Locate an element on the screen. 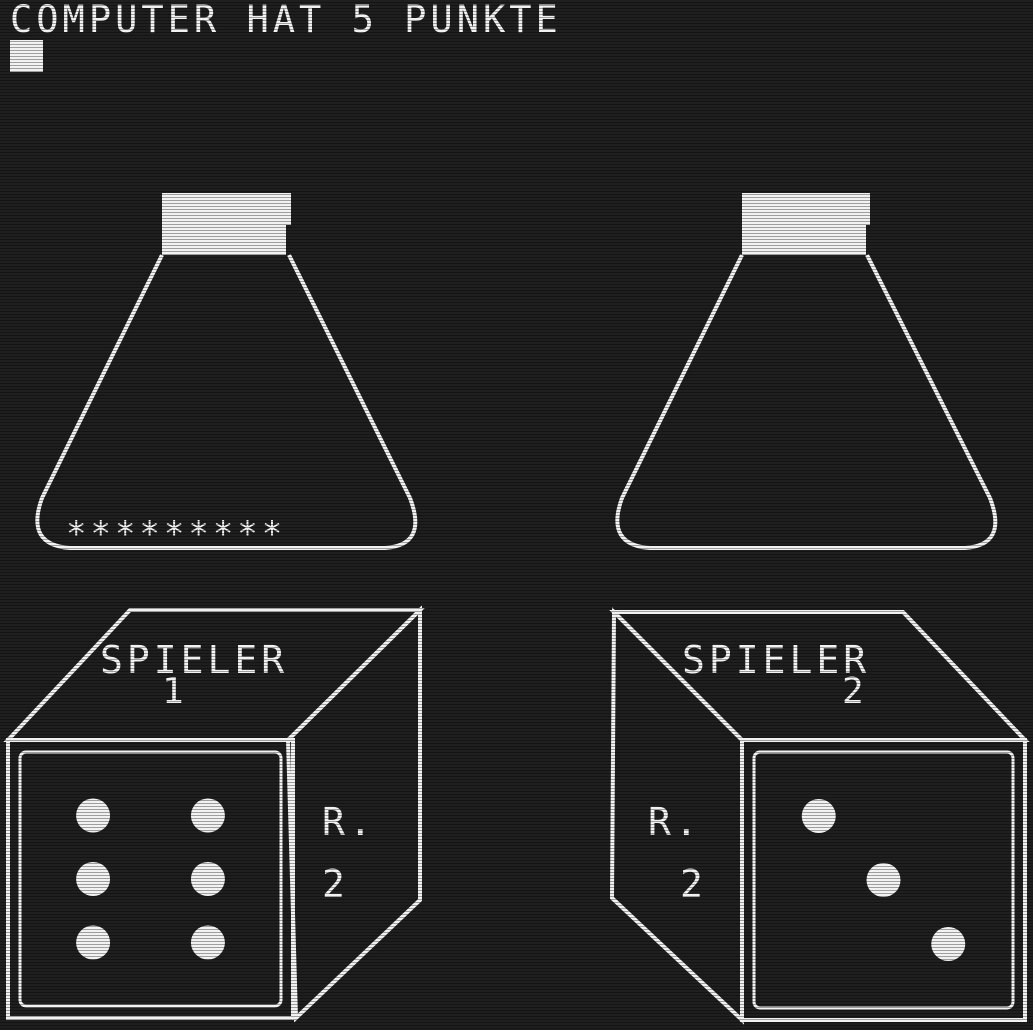 The height and width of the screenshot is (1030, 1033). die-player-label: SPIELER is located at coordinates (194, 660).